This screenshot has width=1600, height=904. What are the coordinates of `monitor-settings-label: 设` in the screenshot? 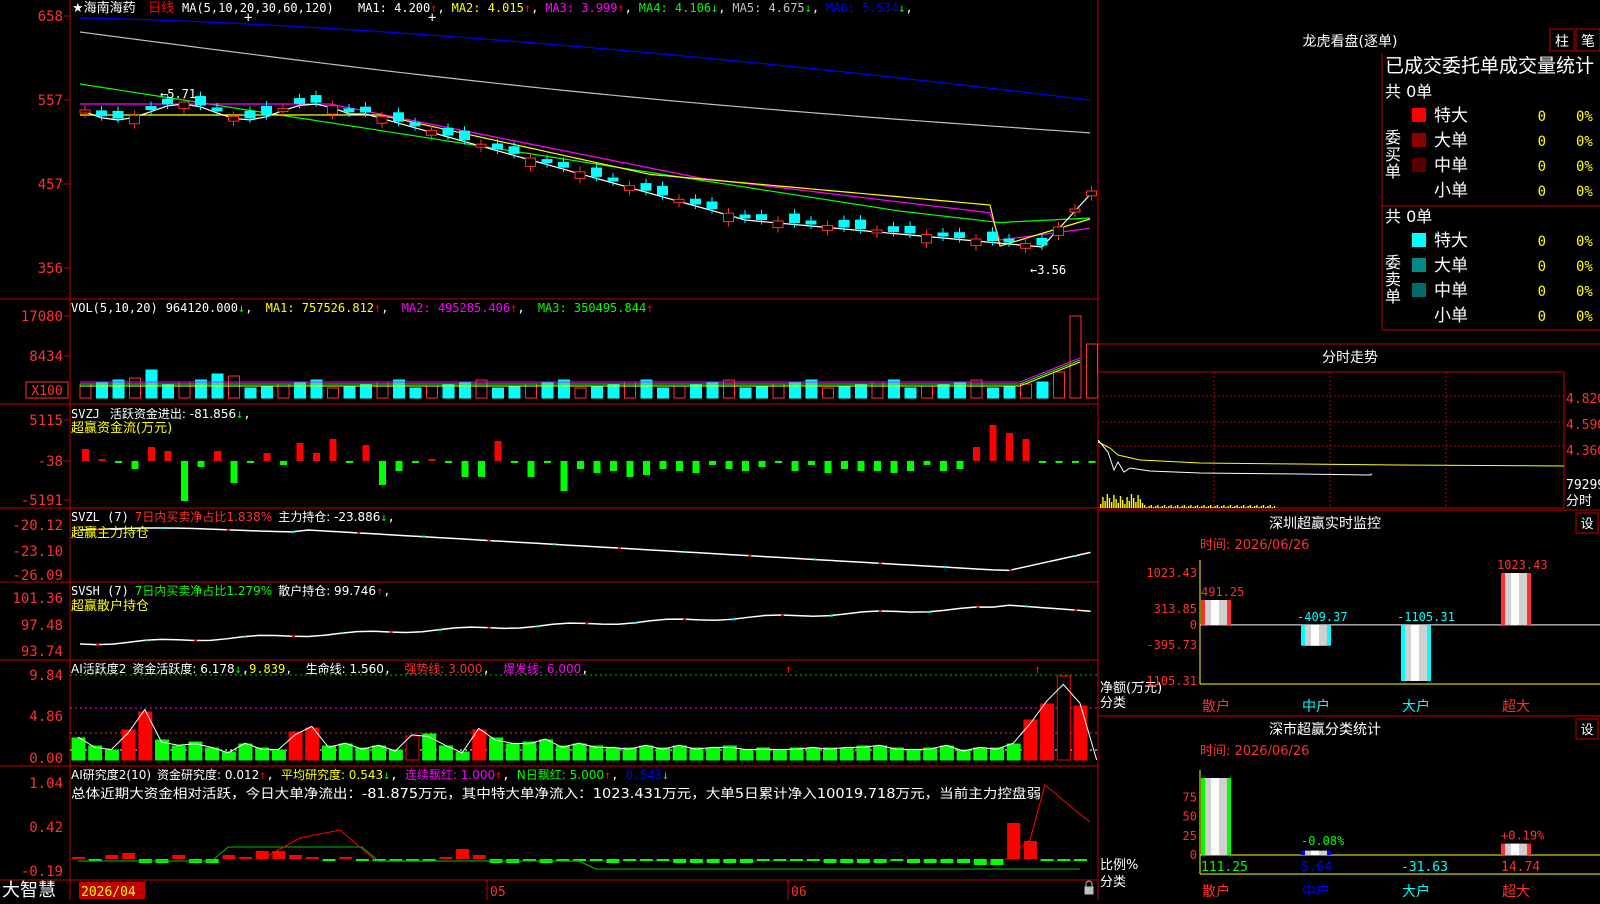 It's located at (1586, 524).